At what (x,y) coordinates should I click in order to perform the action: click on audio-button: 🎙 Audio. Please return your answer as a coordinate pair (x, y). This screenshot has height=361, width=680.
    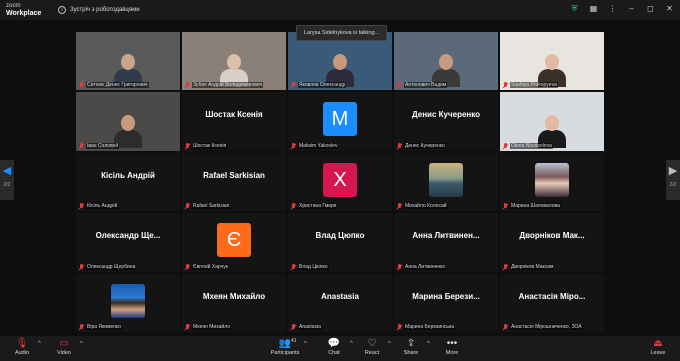
    Looking at the image, I should click on (22, 347).